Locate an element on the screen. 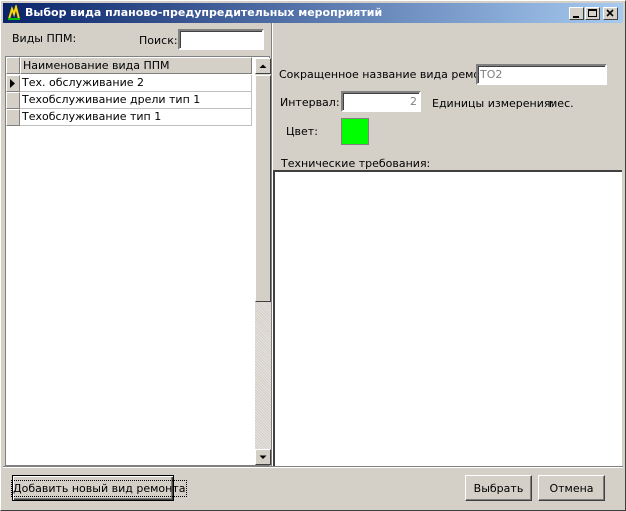 The height and width of the screenshot is (511, 626). table-row: Техобслуживание тип 1 is located at coordinates (129, 117).